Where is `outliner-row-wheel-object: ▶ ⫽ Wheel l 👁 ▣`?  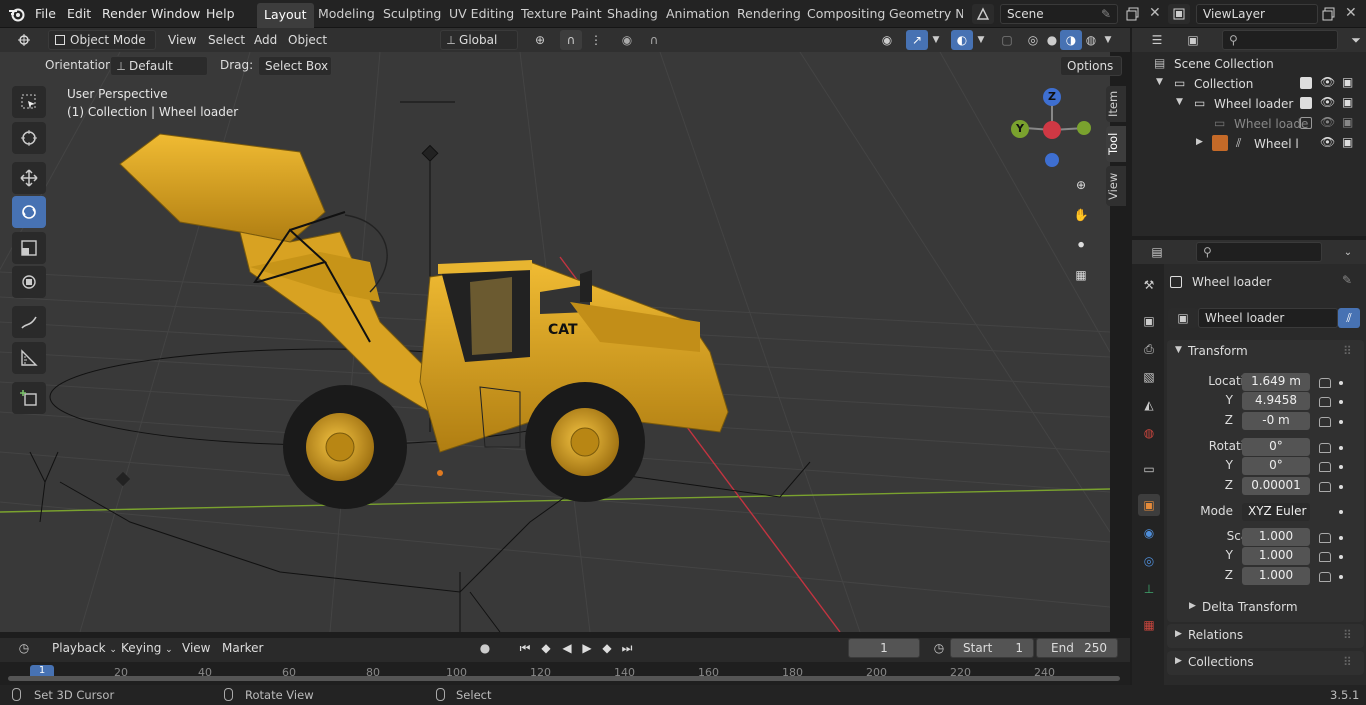
outliner-row-wheel-object: ▶ ⫽ Wheel l 👁 ▣ is located at coordinates (1249, 144).